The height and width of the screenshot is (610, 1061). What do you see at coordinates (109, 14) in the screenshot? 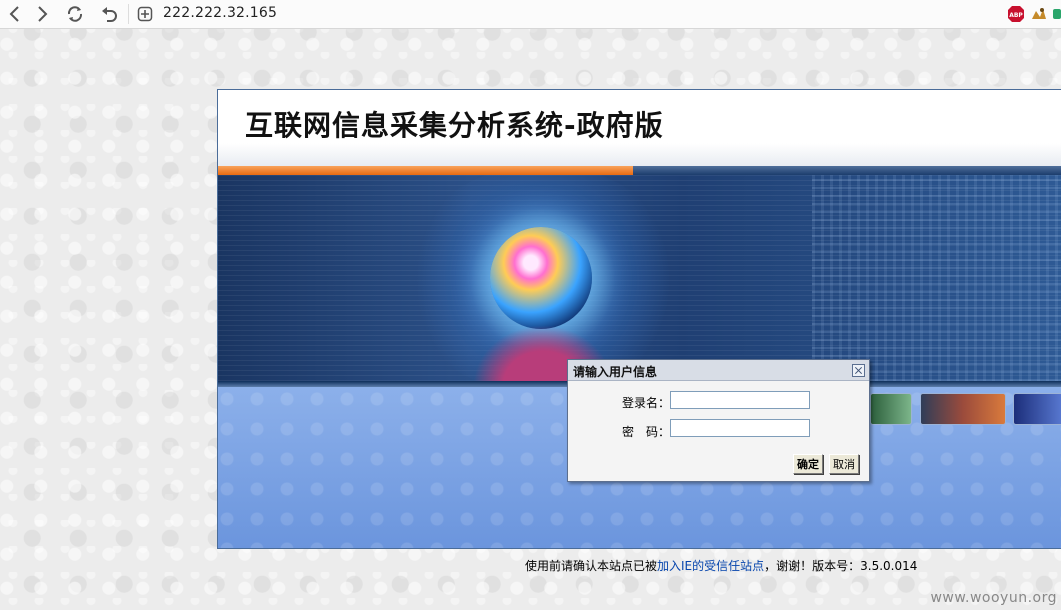
I see `undo-icon` at bounding box center [109, 14].